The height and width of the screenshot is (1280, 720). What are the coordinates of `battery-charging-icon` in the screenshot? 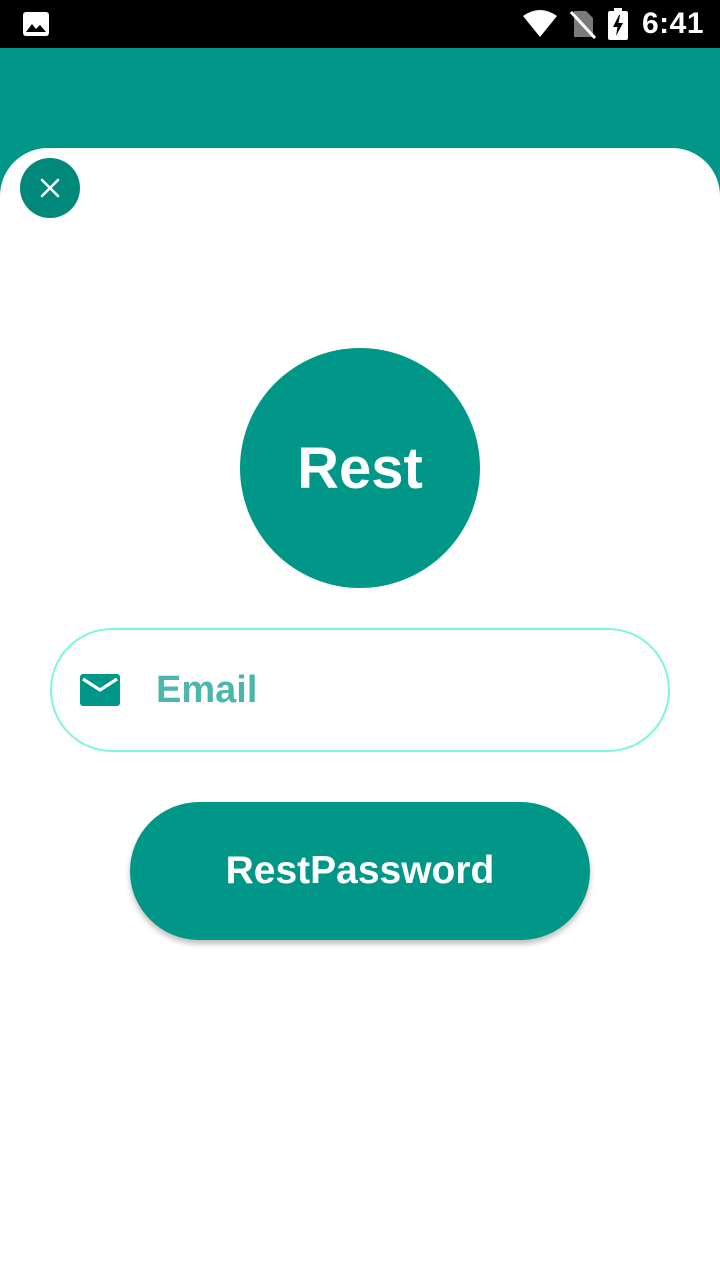 It's located at (617, 24).